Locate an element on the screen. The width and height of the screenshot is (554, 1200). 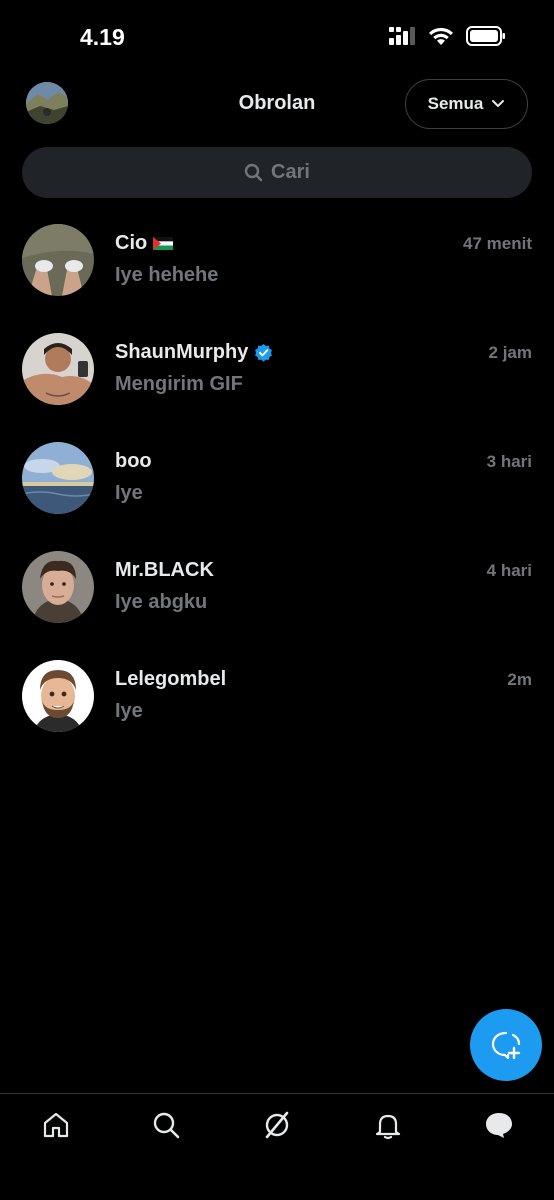
conversation-name-row: Cio is located at coordinates (144, 243).